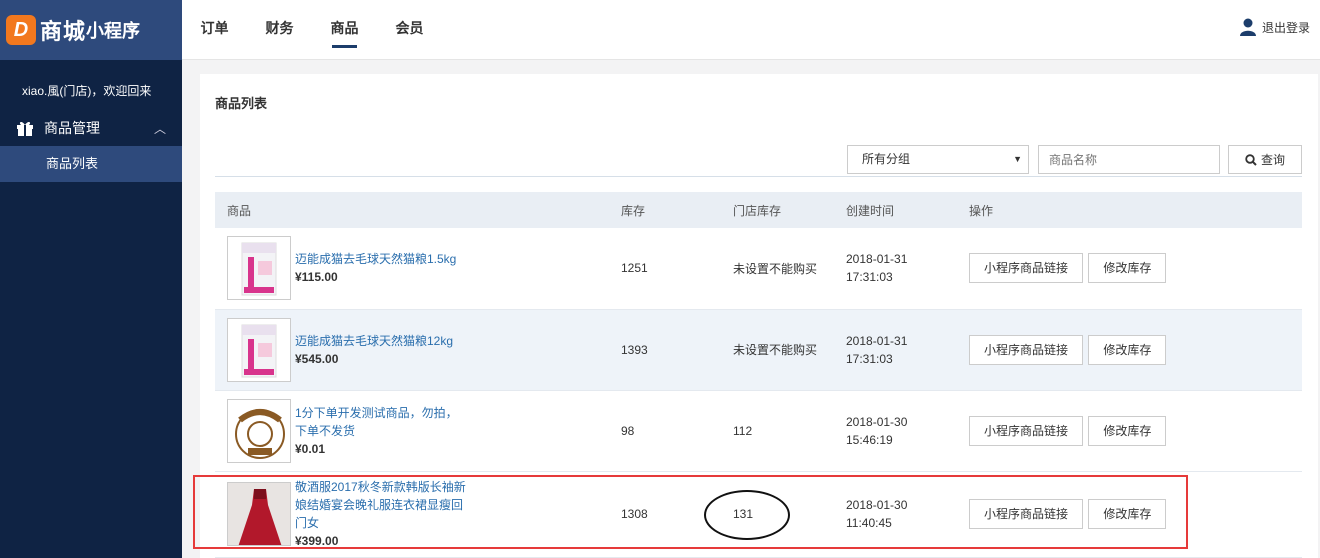  Describe the element at coordinates (310, 448) in the screenshot. I see `product-price: ¥0.01` at that location.